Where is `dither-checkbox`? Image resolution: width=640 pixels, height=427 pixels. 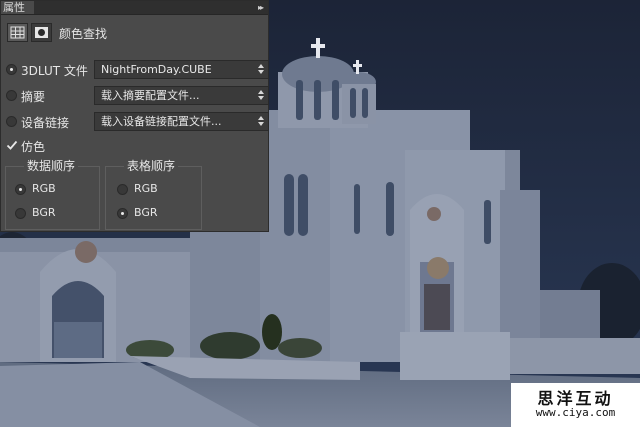
dither-checkbox is located at coordinates (12, 145).